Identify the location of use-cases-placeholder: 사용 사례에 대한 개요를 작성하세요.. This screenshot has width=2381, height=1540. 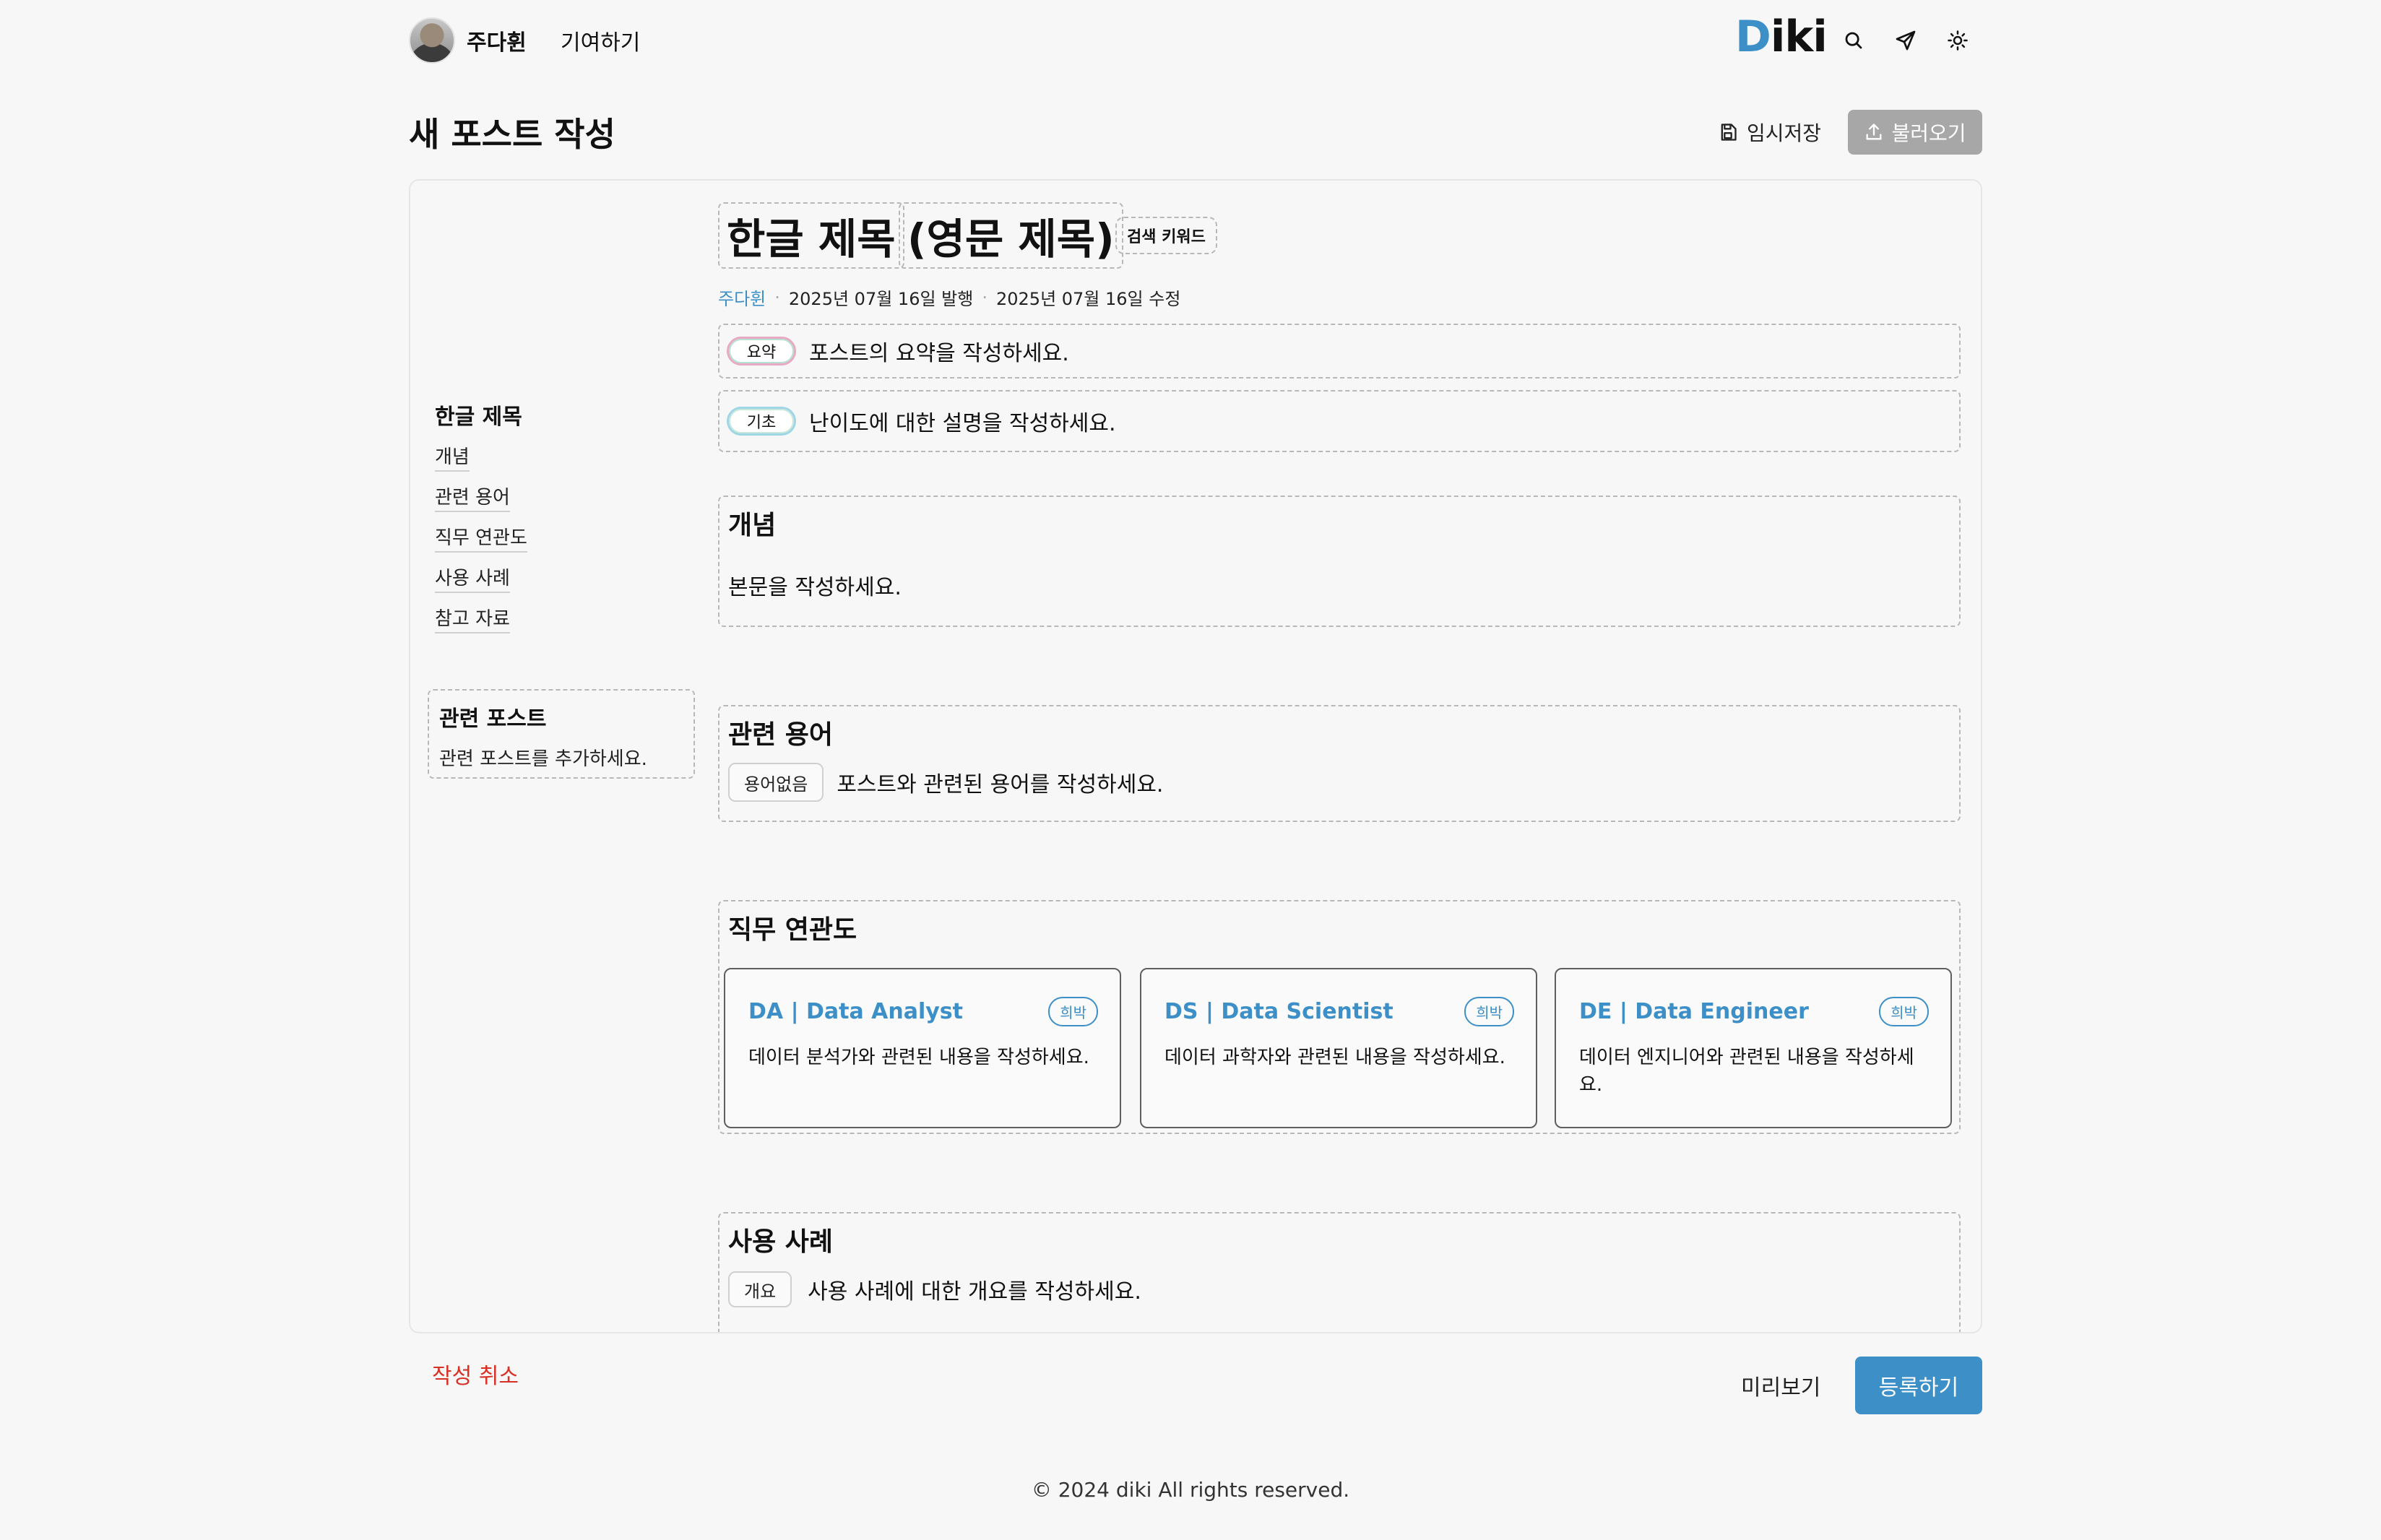
(974, 1292).